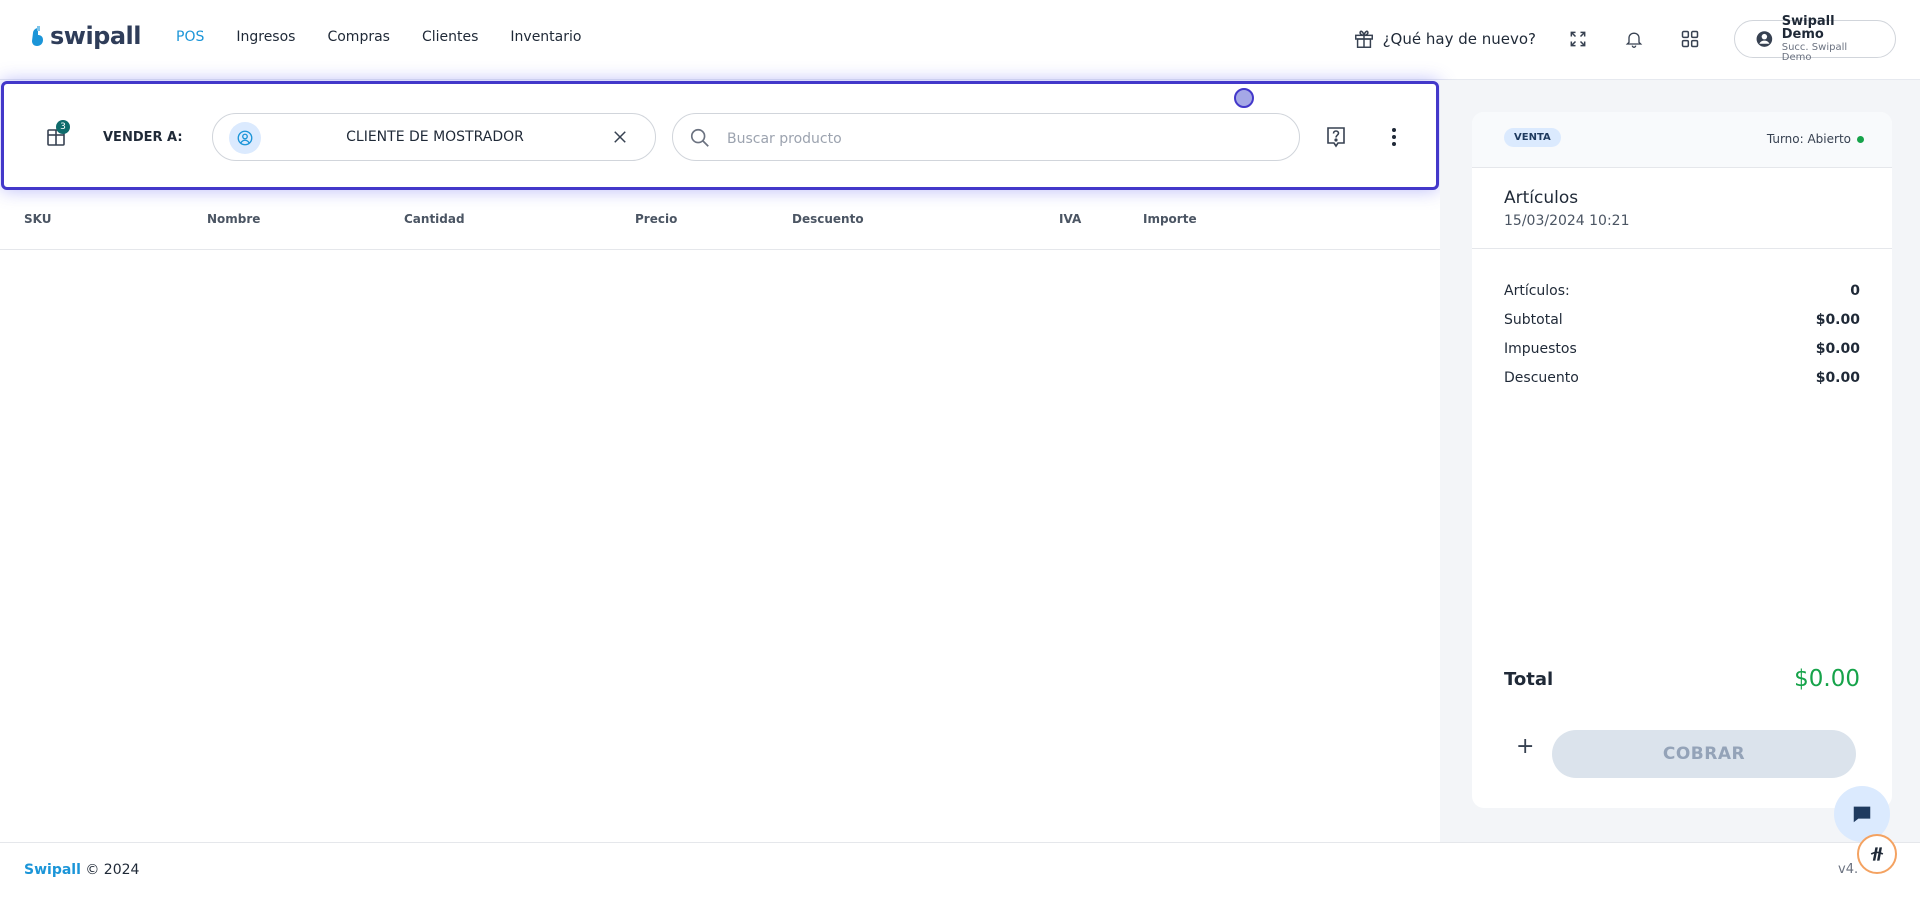  What do you see at coordinates (1682, 248) in the screenshot?
I see `summary-divider` at bounding box center [1682, 248].